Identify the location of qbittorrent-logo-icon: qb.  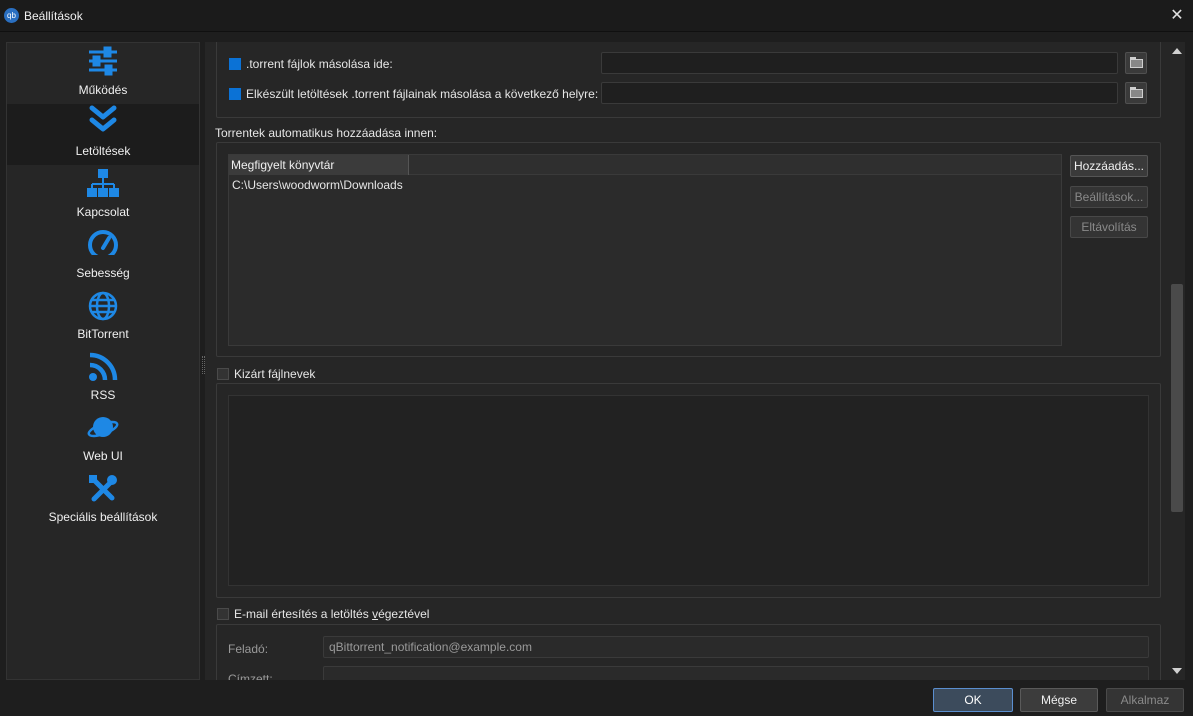
(11, 15).